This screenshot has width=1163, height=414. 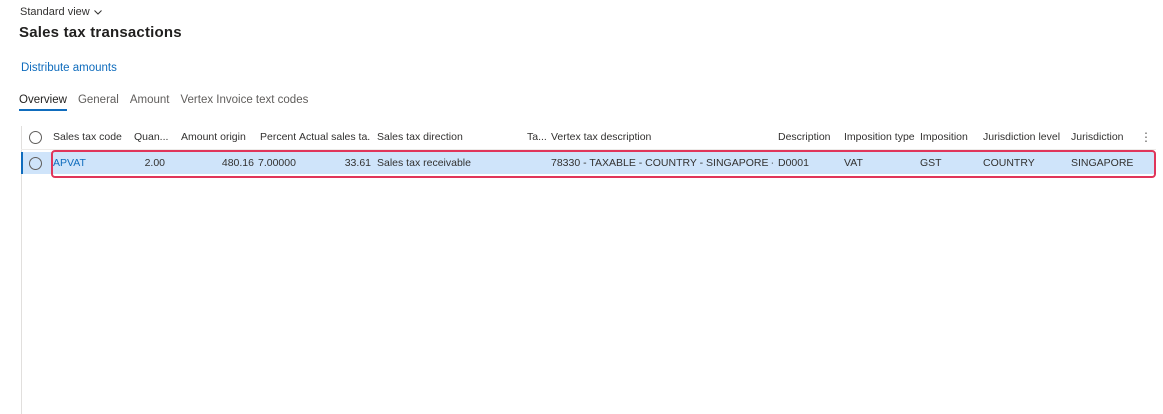 What do you see at coordinates (1026, 137) in the screenshot?
I see `column-header-jurisdiction-level: Jurisdiction level` at bounding box center [1026, 137].